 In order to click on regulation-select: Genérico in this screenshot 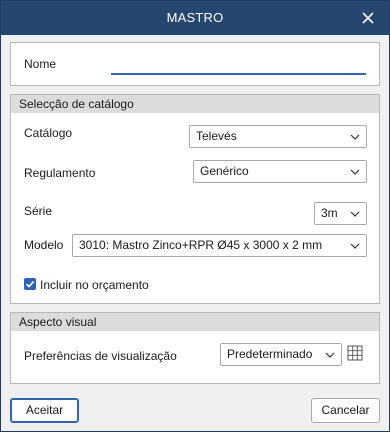, I will do `click(280, 171)`.